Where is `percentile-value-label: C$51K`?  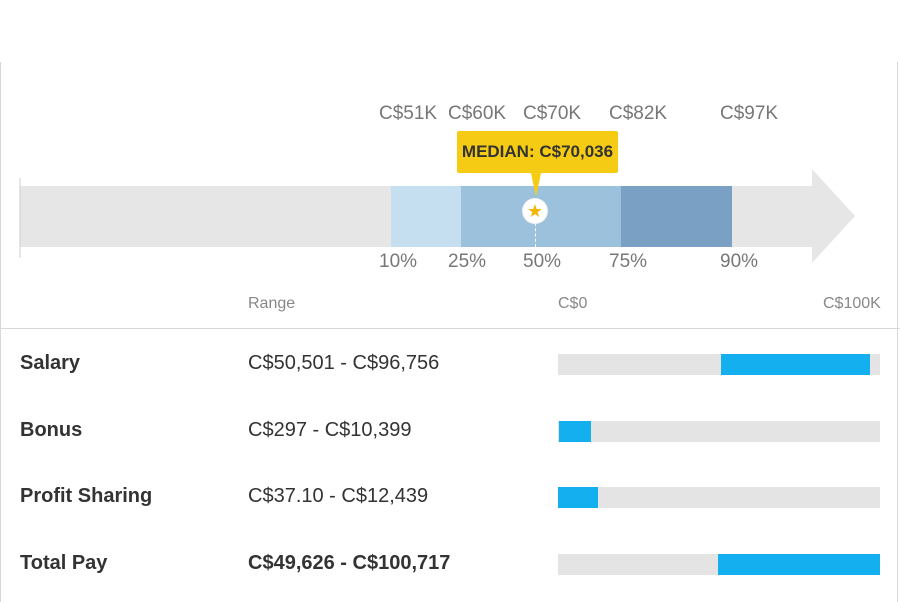 percentile-value-label: C$51K is located at coordinates (408, 113).